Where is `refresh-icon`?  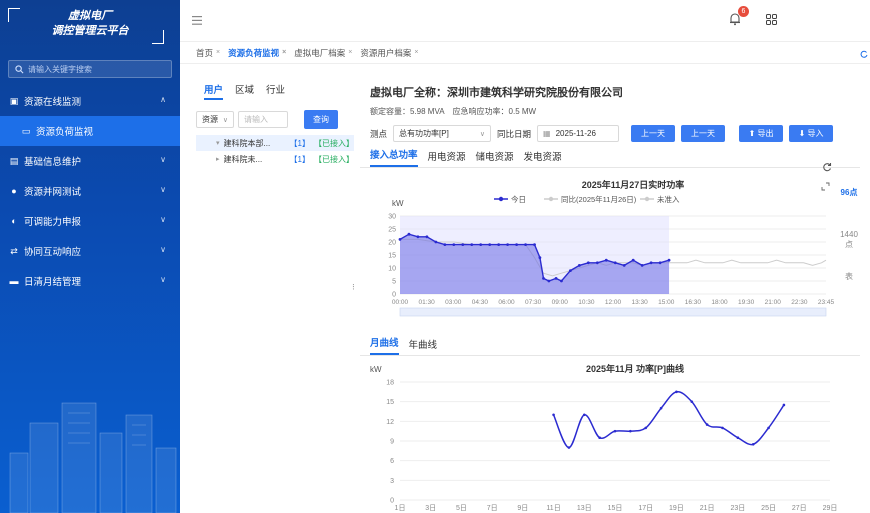 refresh-icon is located at coordinates (827, 167).